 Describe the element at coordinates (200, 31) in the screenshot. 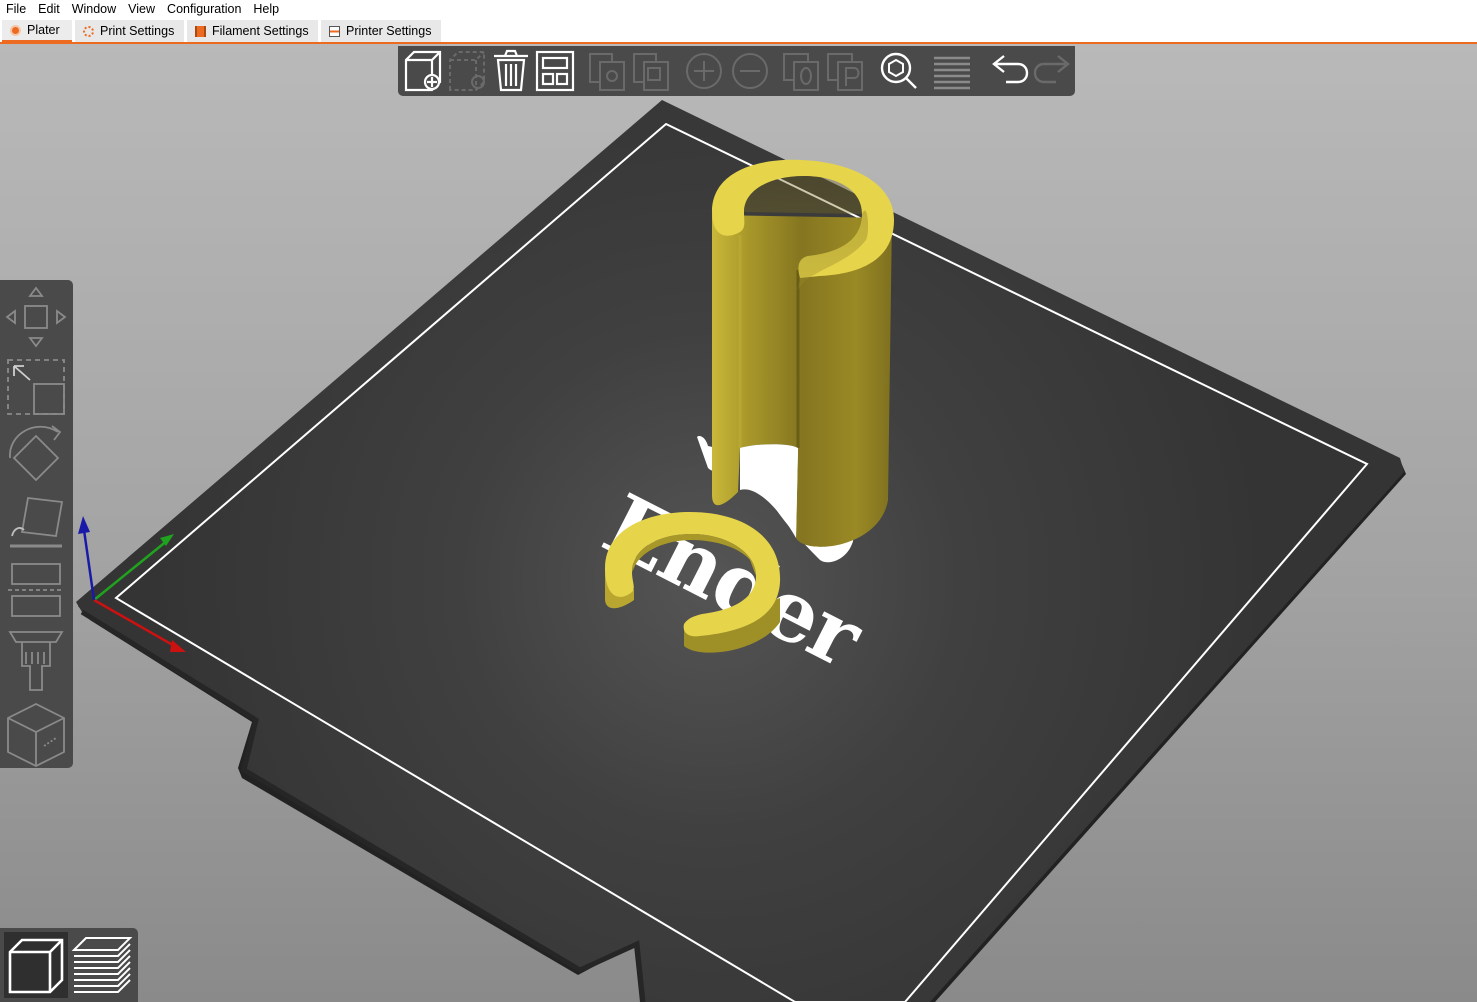

I see `filament-spool-icon` at that location.